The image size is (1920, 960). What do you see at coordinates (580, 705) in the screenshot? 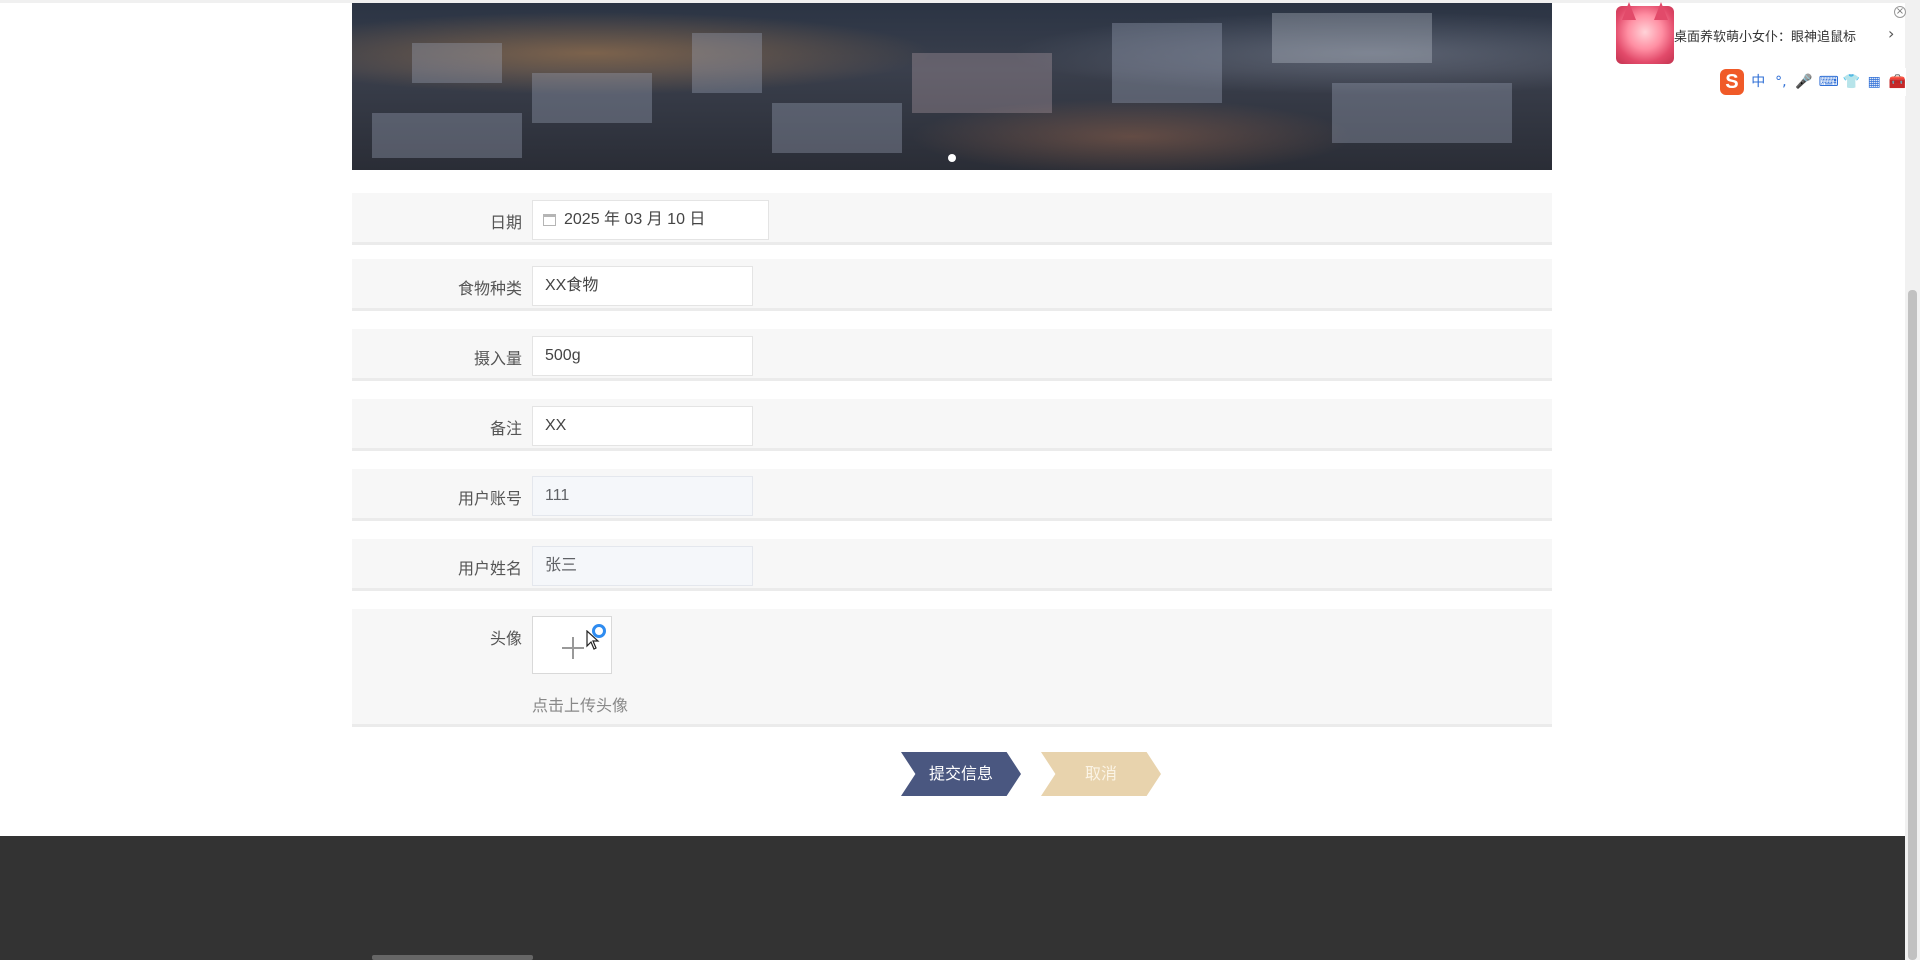
I see `upload-tip: 点击上传头像` at bounding box center [580, 705].